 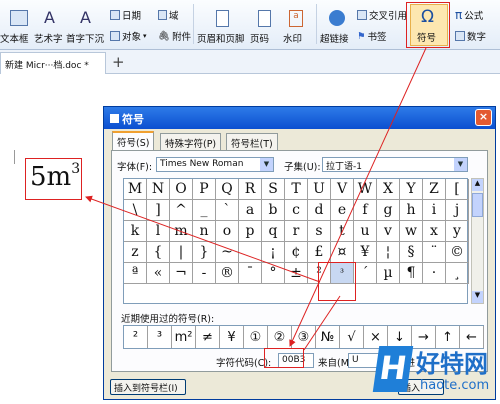 What do you see at coordinates (436, 372) in the screenshot?
I see `watermark-logo: H 好特网 haote.com` at bounding box center [436, 372].